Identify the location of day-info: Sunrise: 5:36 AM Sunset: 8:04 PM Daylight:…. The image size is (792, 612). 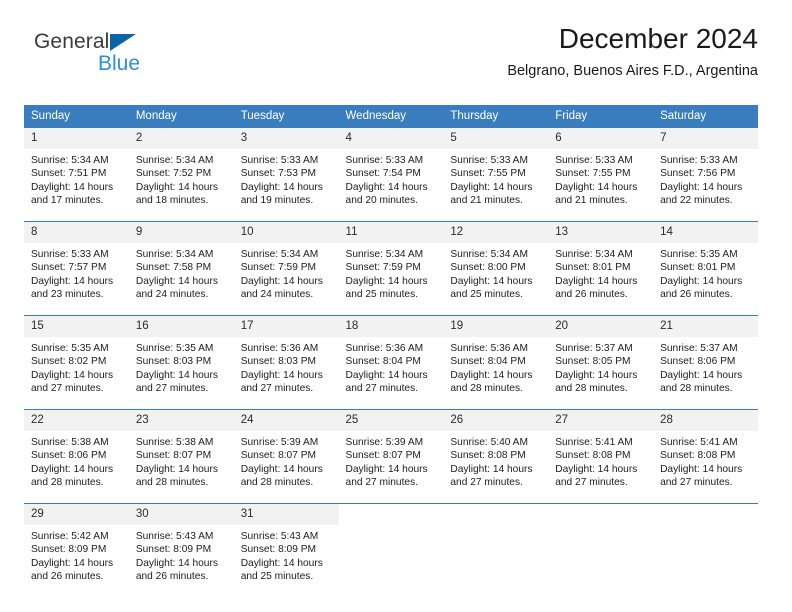
(495, 366).